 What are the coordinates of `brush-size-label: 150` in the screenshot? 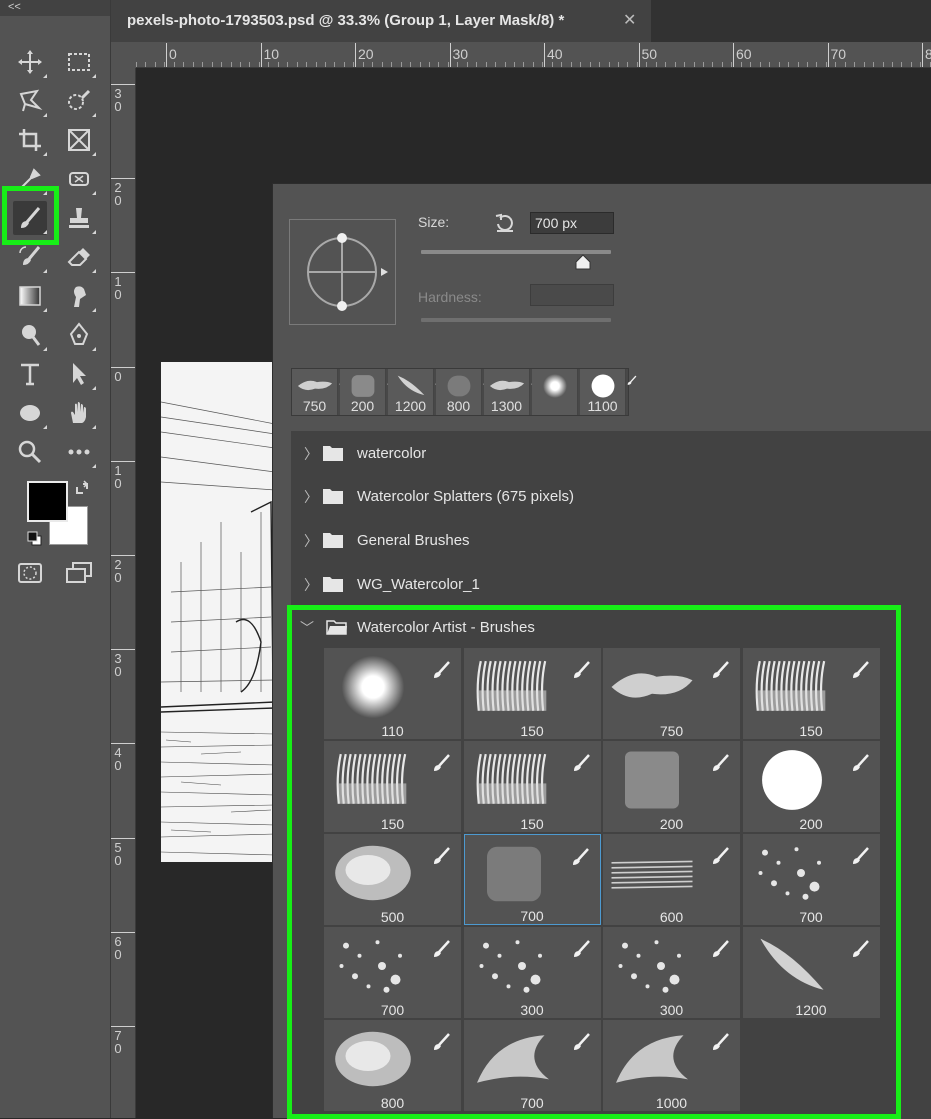 It's located at (532, 731).